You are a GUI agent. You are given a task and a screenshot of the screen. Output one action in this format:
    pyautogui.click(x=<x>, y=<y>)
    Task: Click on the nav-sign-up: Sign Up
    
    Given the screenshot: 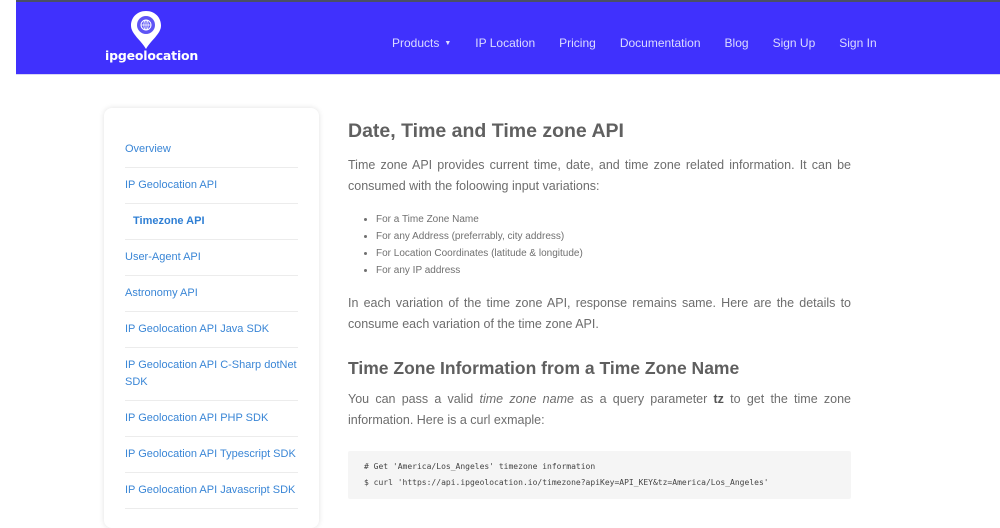 What is the action you would take?
    pyautogui.click(x=794, y=43)
    